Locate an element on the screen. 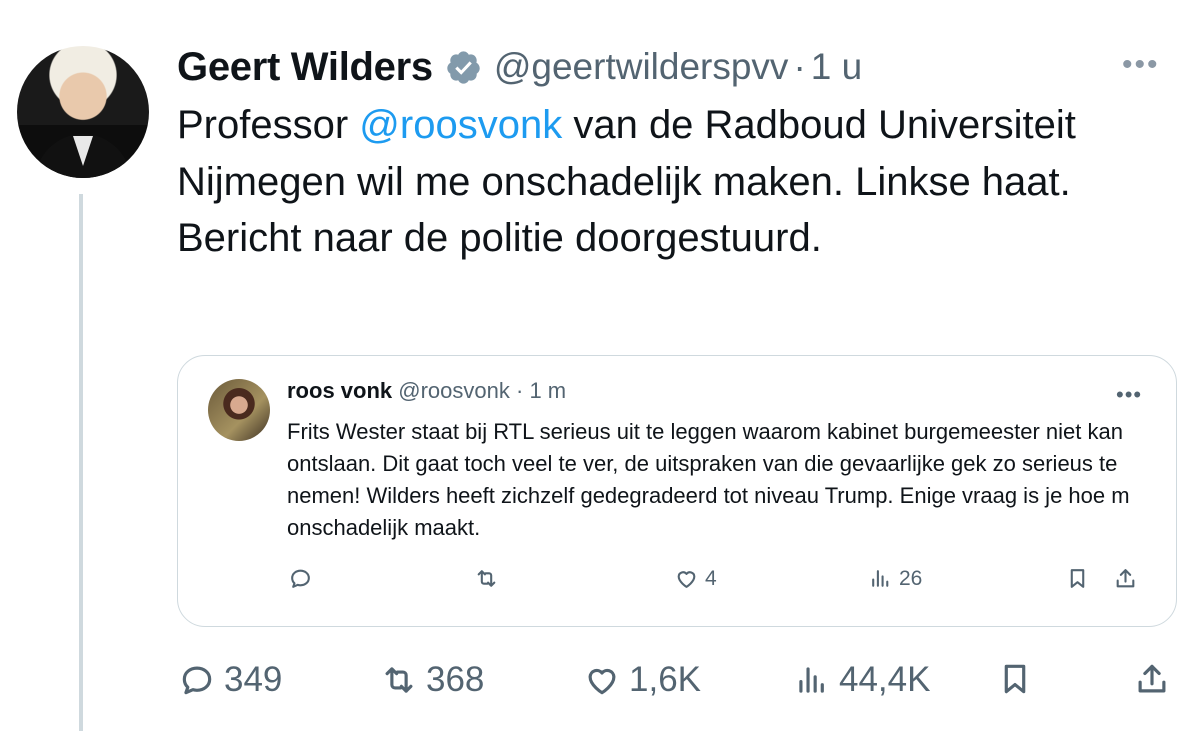 This screenshot has width=1200, height=731. quote-like-button: 4 is located at coordinates (695, 578).